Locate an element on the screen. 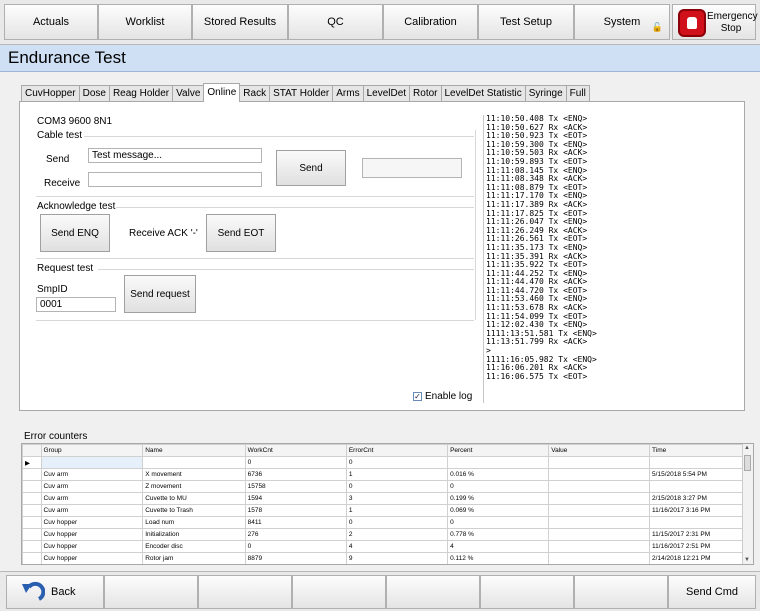  table-cell: 2 is located at coordinates (397, 534).